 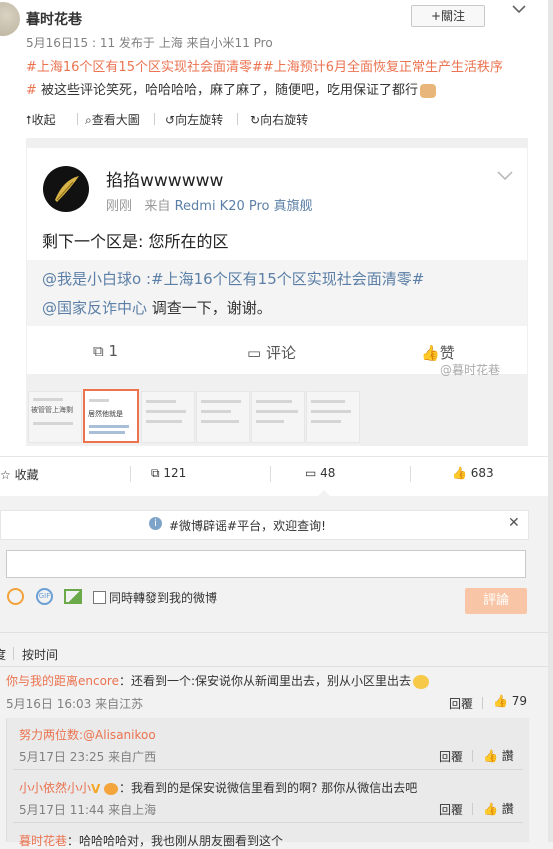 What do you see at coordinates (66, 189) in the screenshot?
I see `image-user-avatar` at bounding box center [66, 189].